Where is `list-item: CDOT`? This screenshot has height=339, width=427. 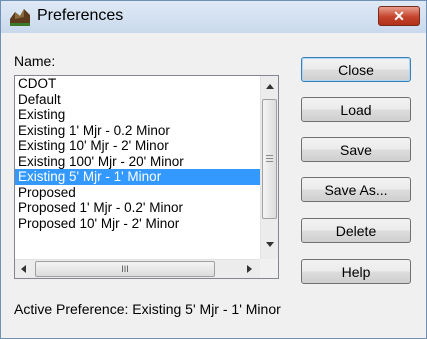 list-item: CDOT is located at coordinates (137, 84).